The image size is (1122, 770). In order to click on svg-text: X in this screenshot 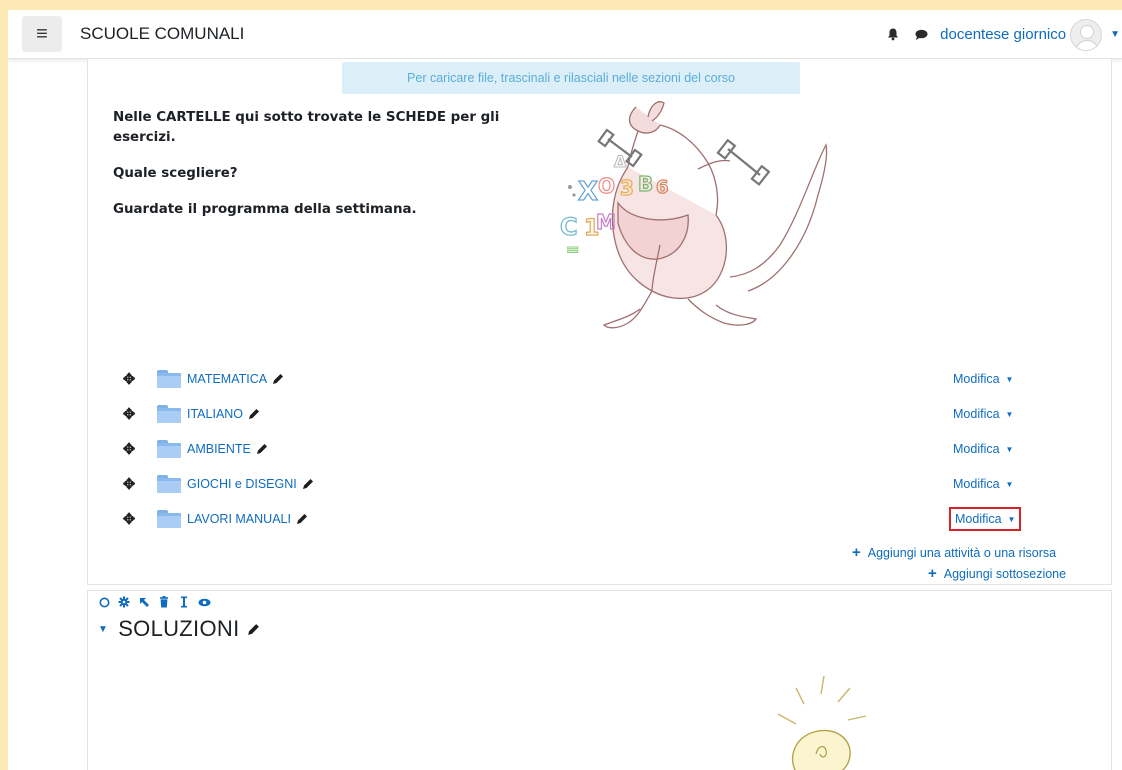, I will do `click(588, 192)`.